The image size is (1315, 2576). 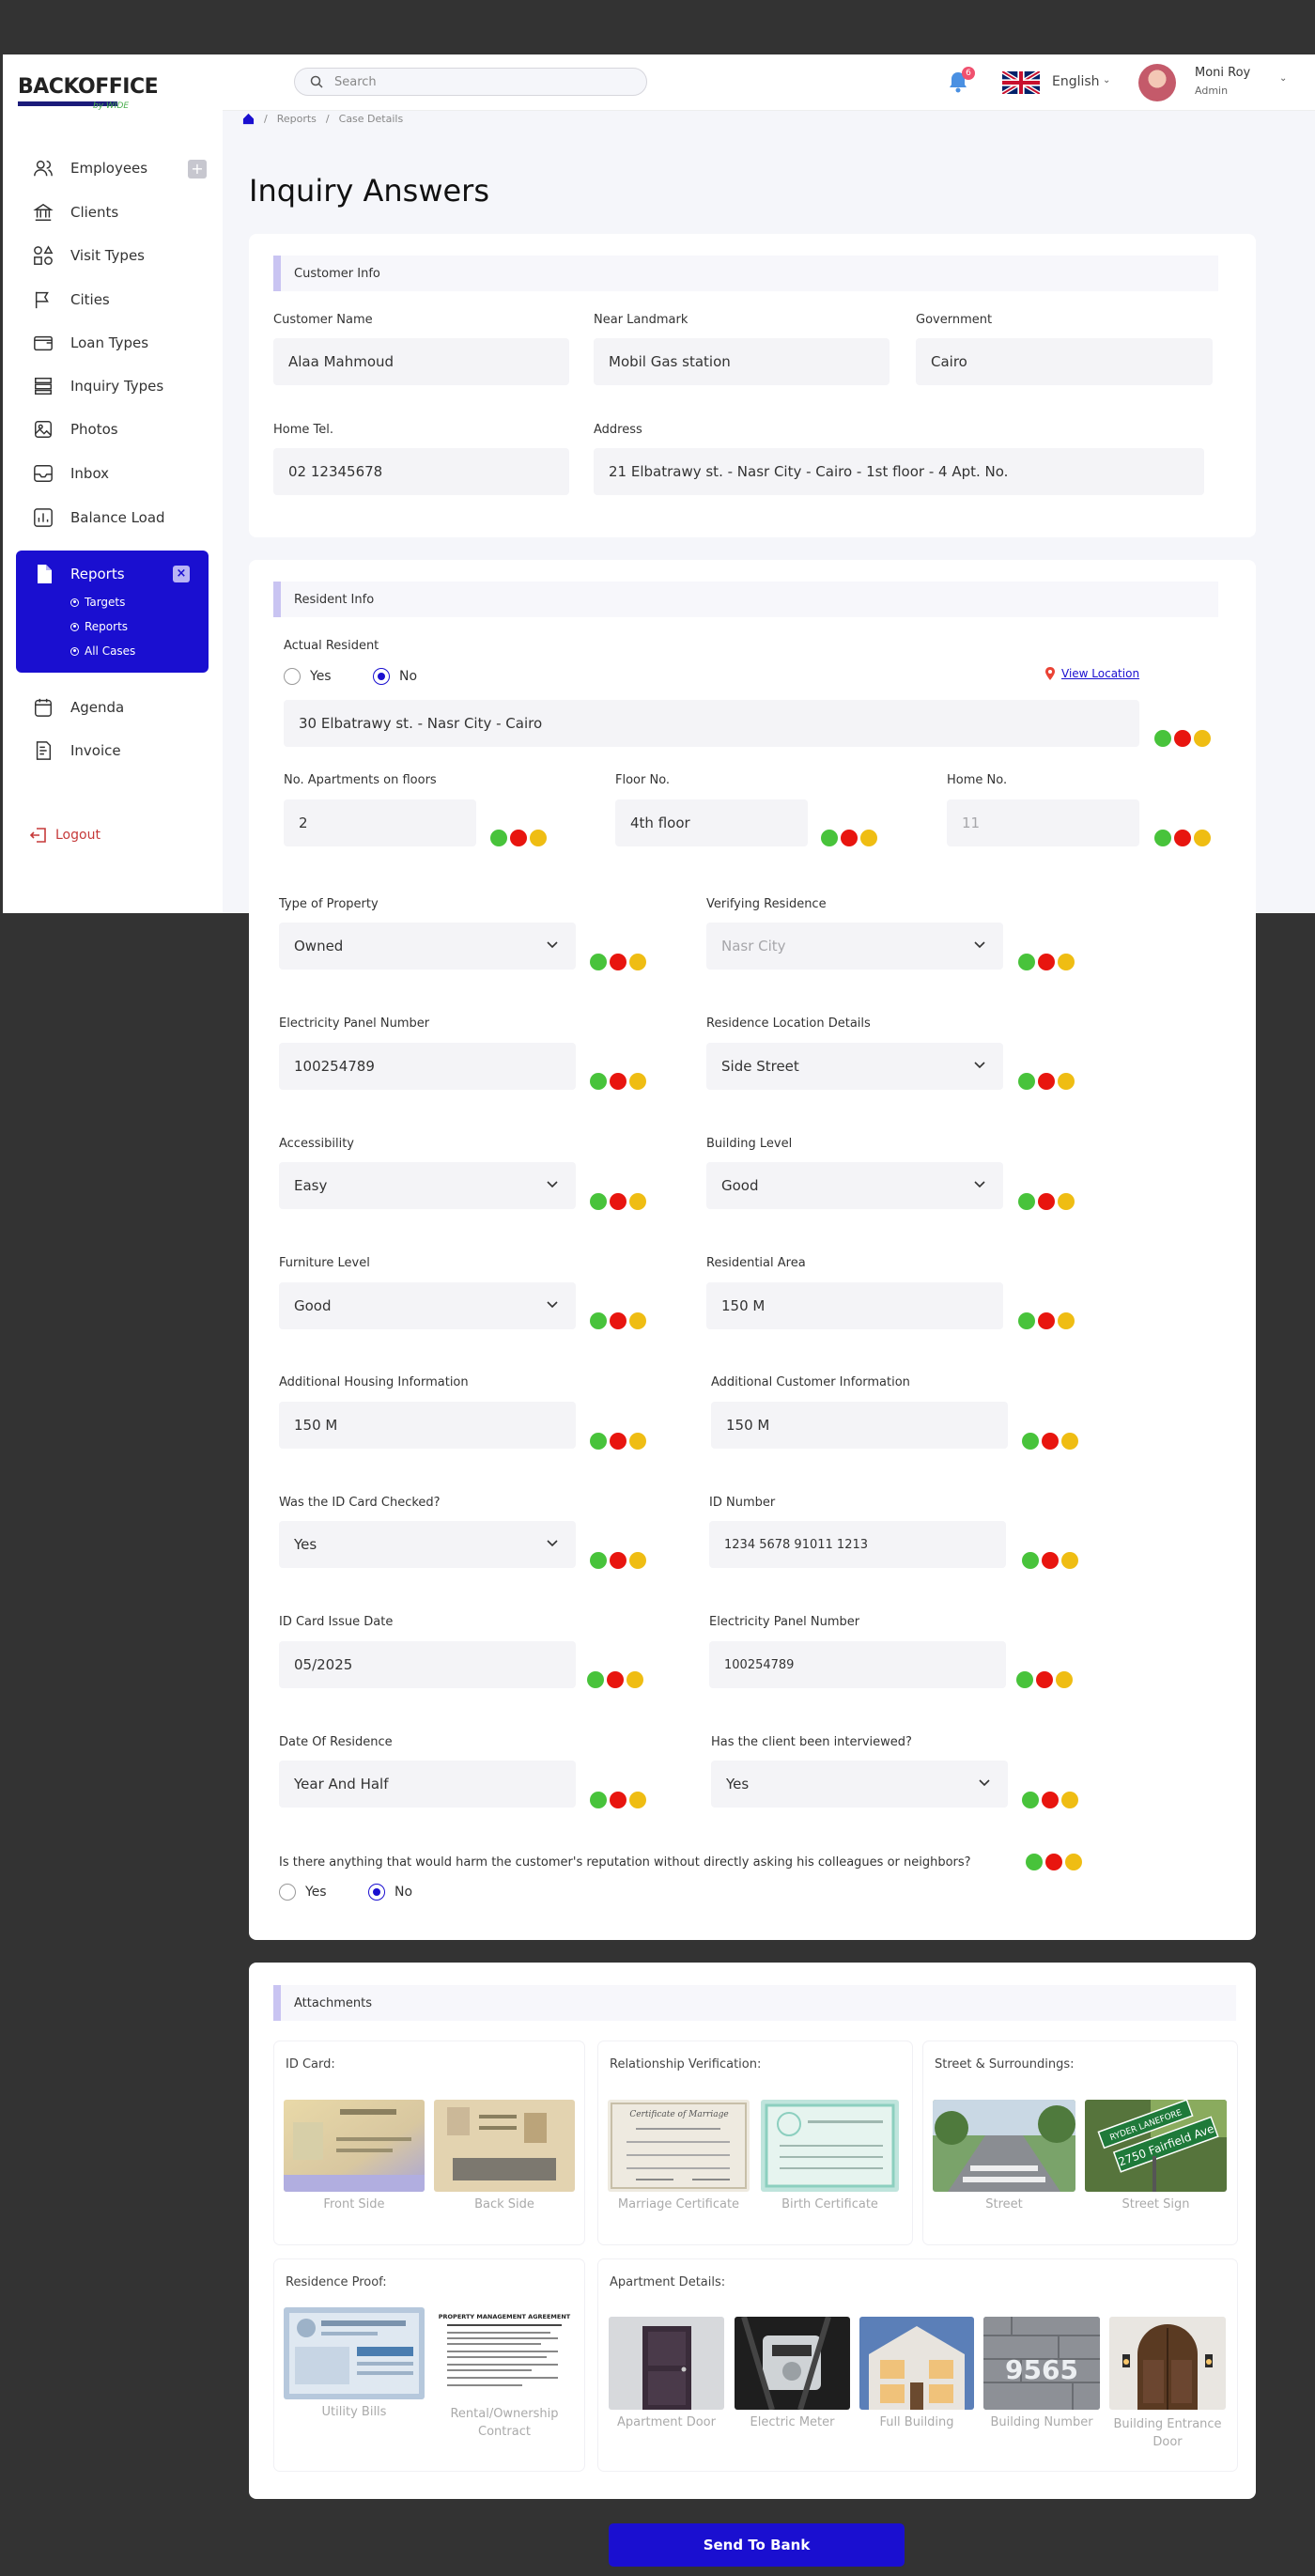 What do you see at coordinates (757, 2545) in the screenshot?
I see `send-to-bank-button: Send To Bank` at bounding box center [757, 2545].